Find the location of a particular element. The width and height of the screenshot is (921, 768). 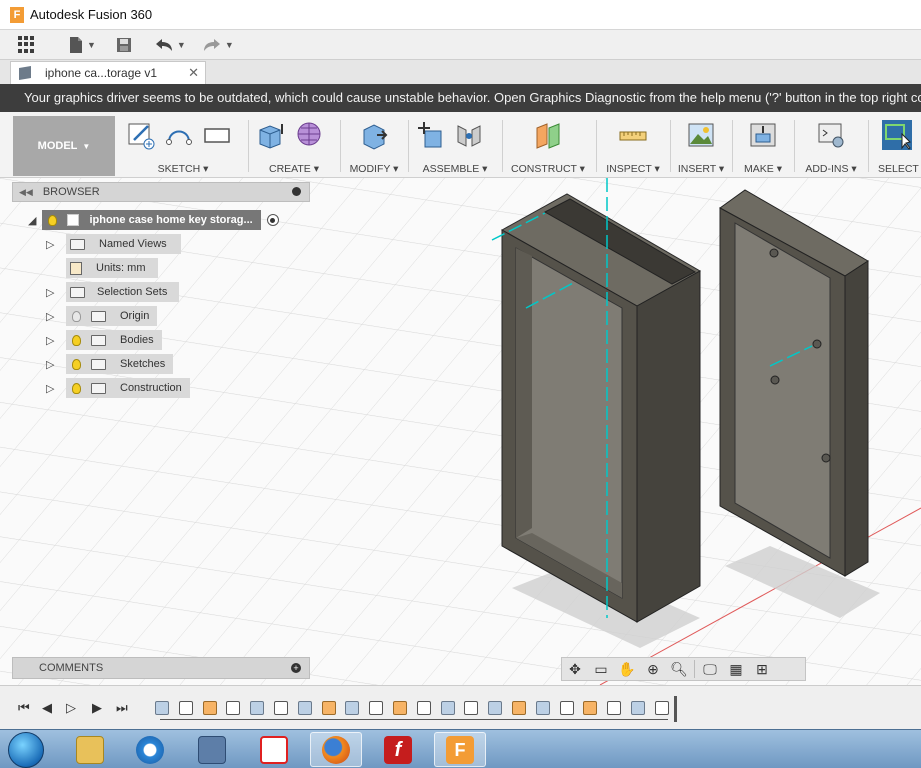

browser-item-units: Units: mm is located at coordinates (112, 268).